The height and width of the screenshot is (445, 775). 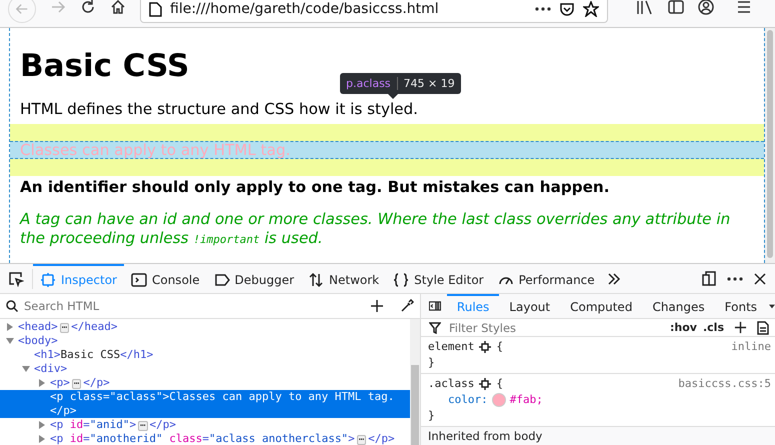 What do you see at coordinates (400, 86) in the screenshot?
I see `element-tooltip: p.aclass 745 × 19` at bounding box center [400, 86].